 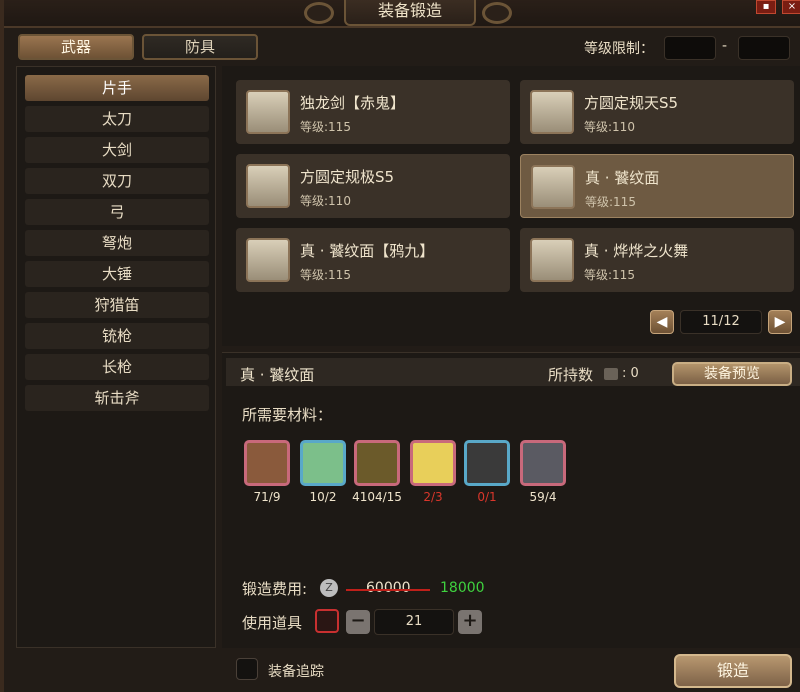 I want to click on page-indicator: 11/12, so click(x=721, y=322).